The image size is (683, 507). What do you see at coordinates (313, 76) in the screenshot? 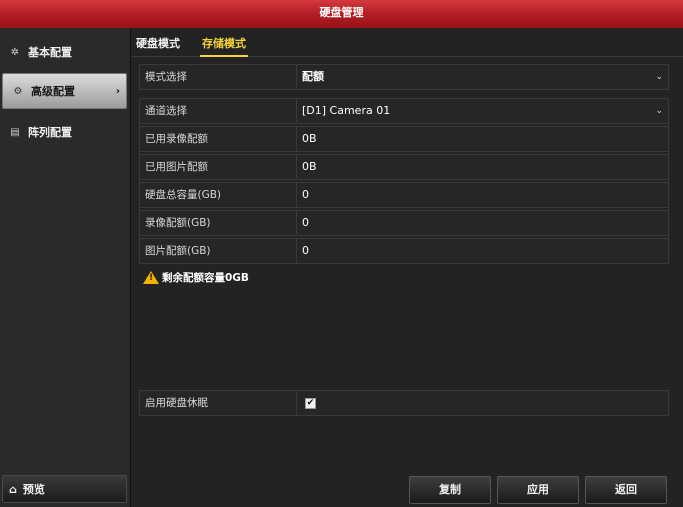
I see `mode-select-value: 配额` at bounding box center [313, 76].